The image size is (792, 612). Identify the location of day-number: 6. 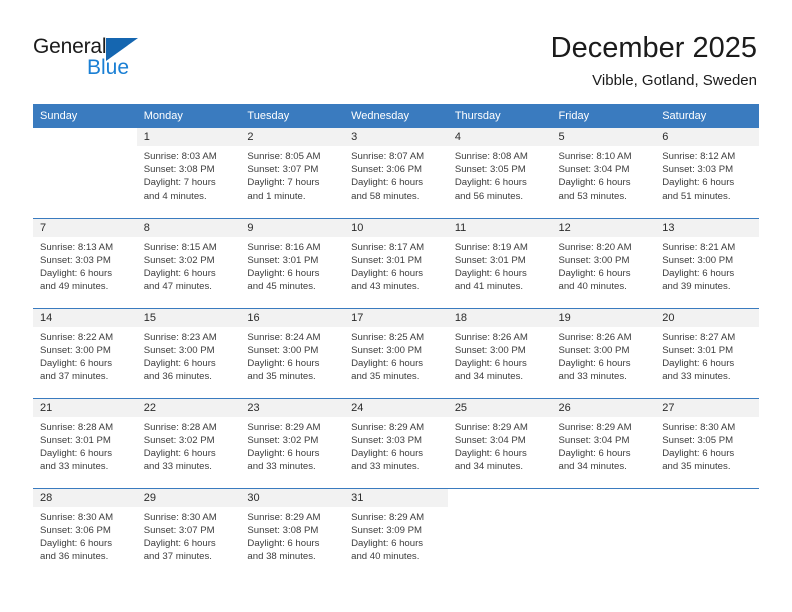
(707, 137).